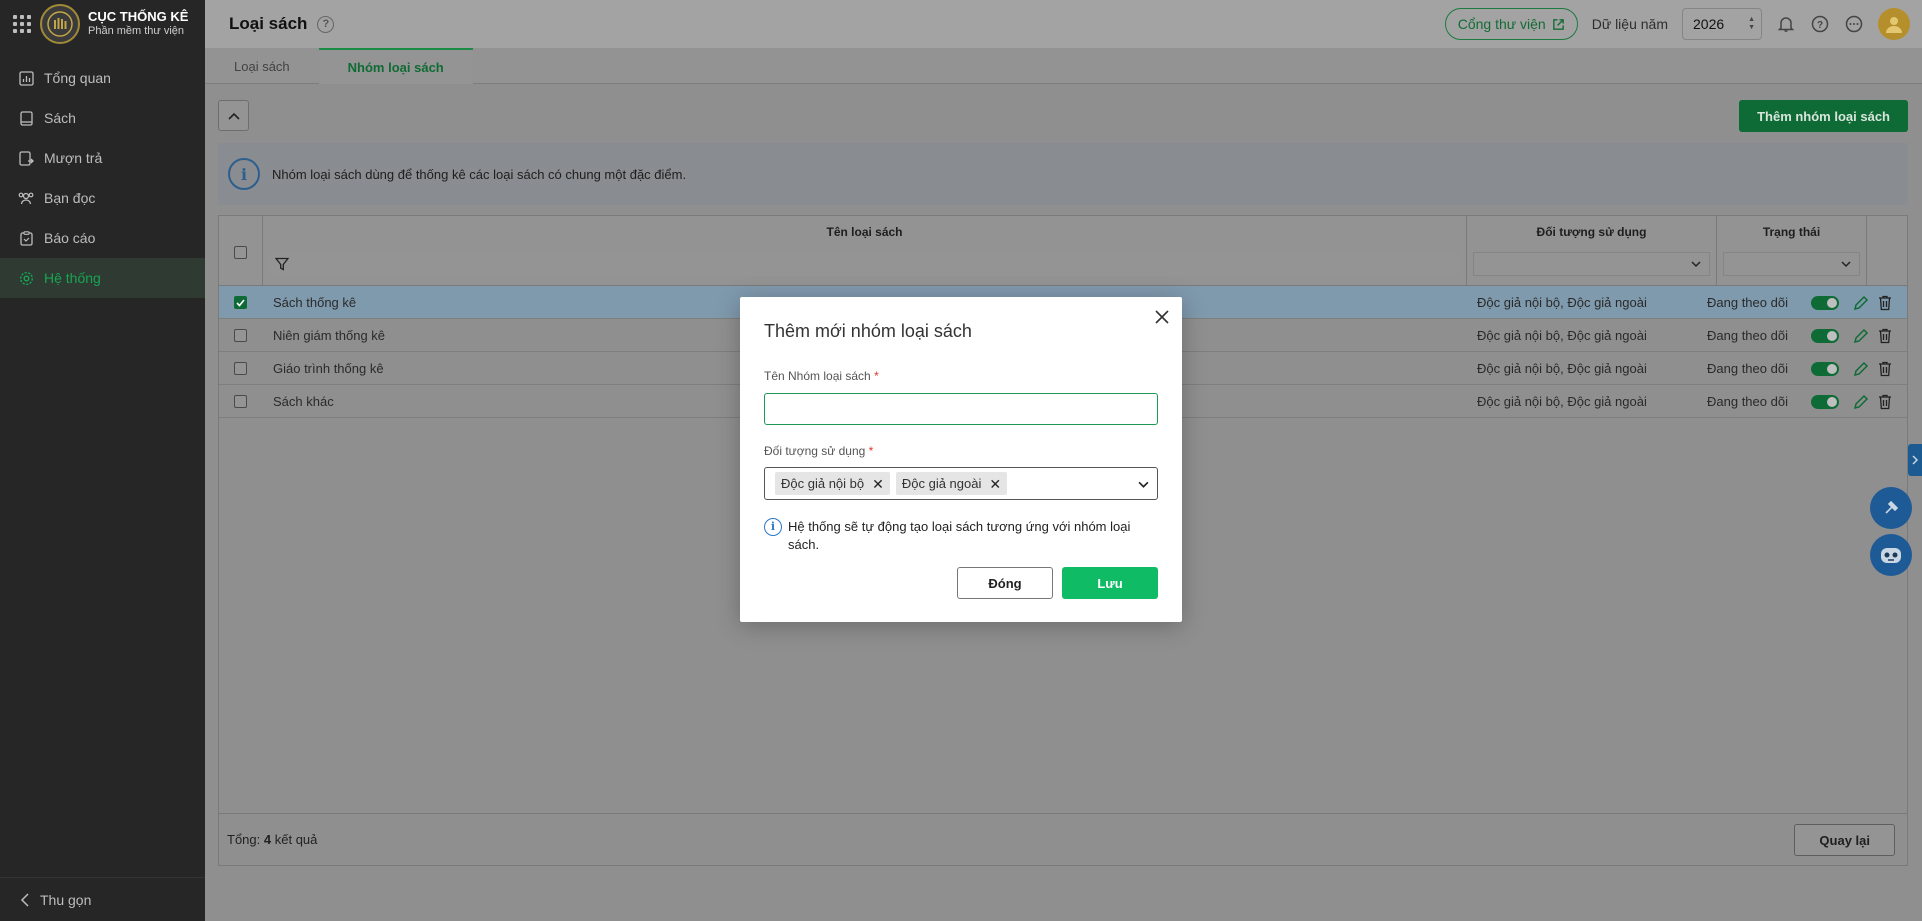 Image resolution: width=1922 pixels, height=921 pixels. Describe the element at coordinates (1501, 24) in the screenshot. I see `portal-label: Cổng thư viện` at that location.